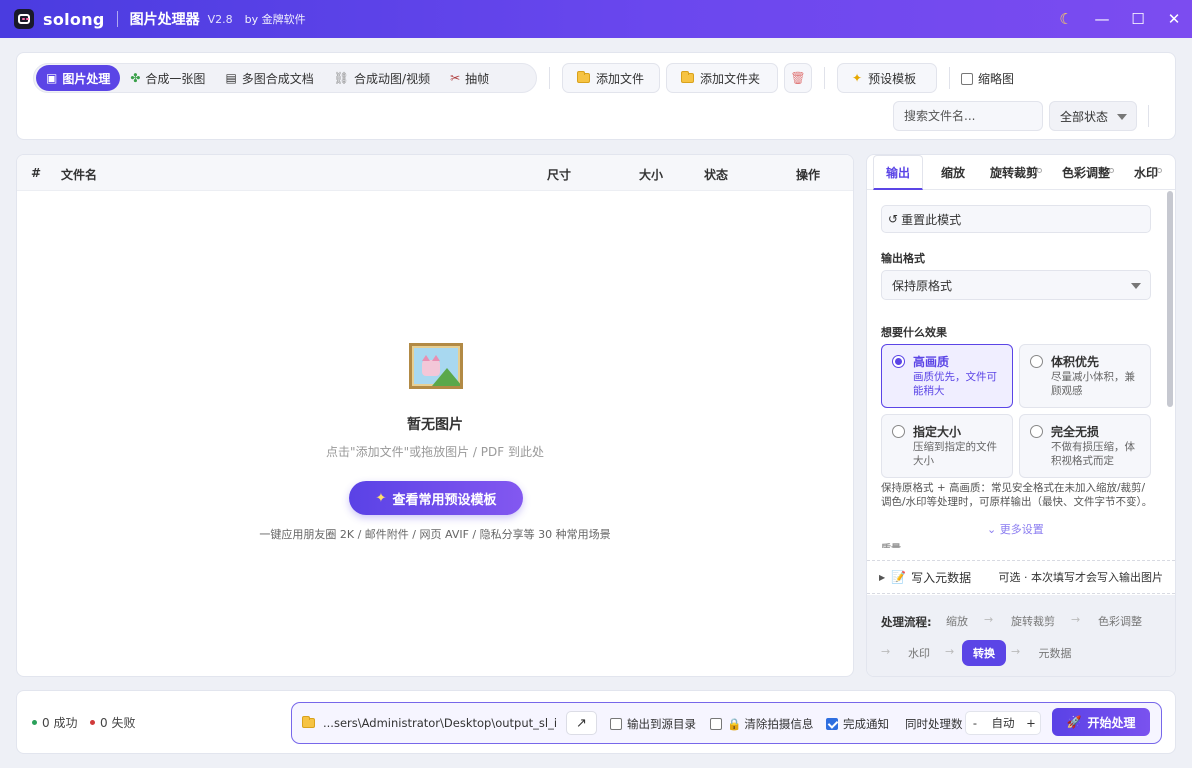  What do you see at coordinates (469, 78) in the screenshot?
I see `mode-extract-frames: ✂ 抽帧` at bounding box center [469, 78].